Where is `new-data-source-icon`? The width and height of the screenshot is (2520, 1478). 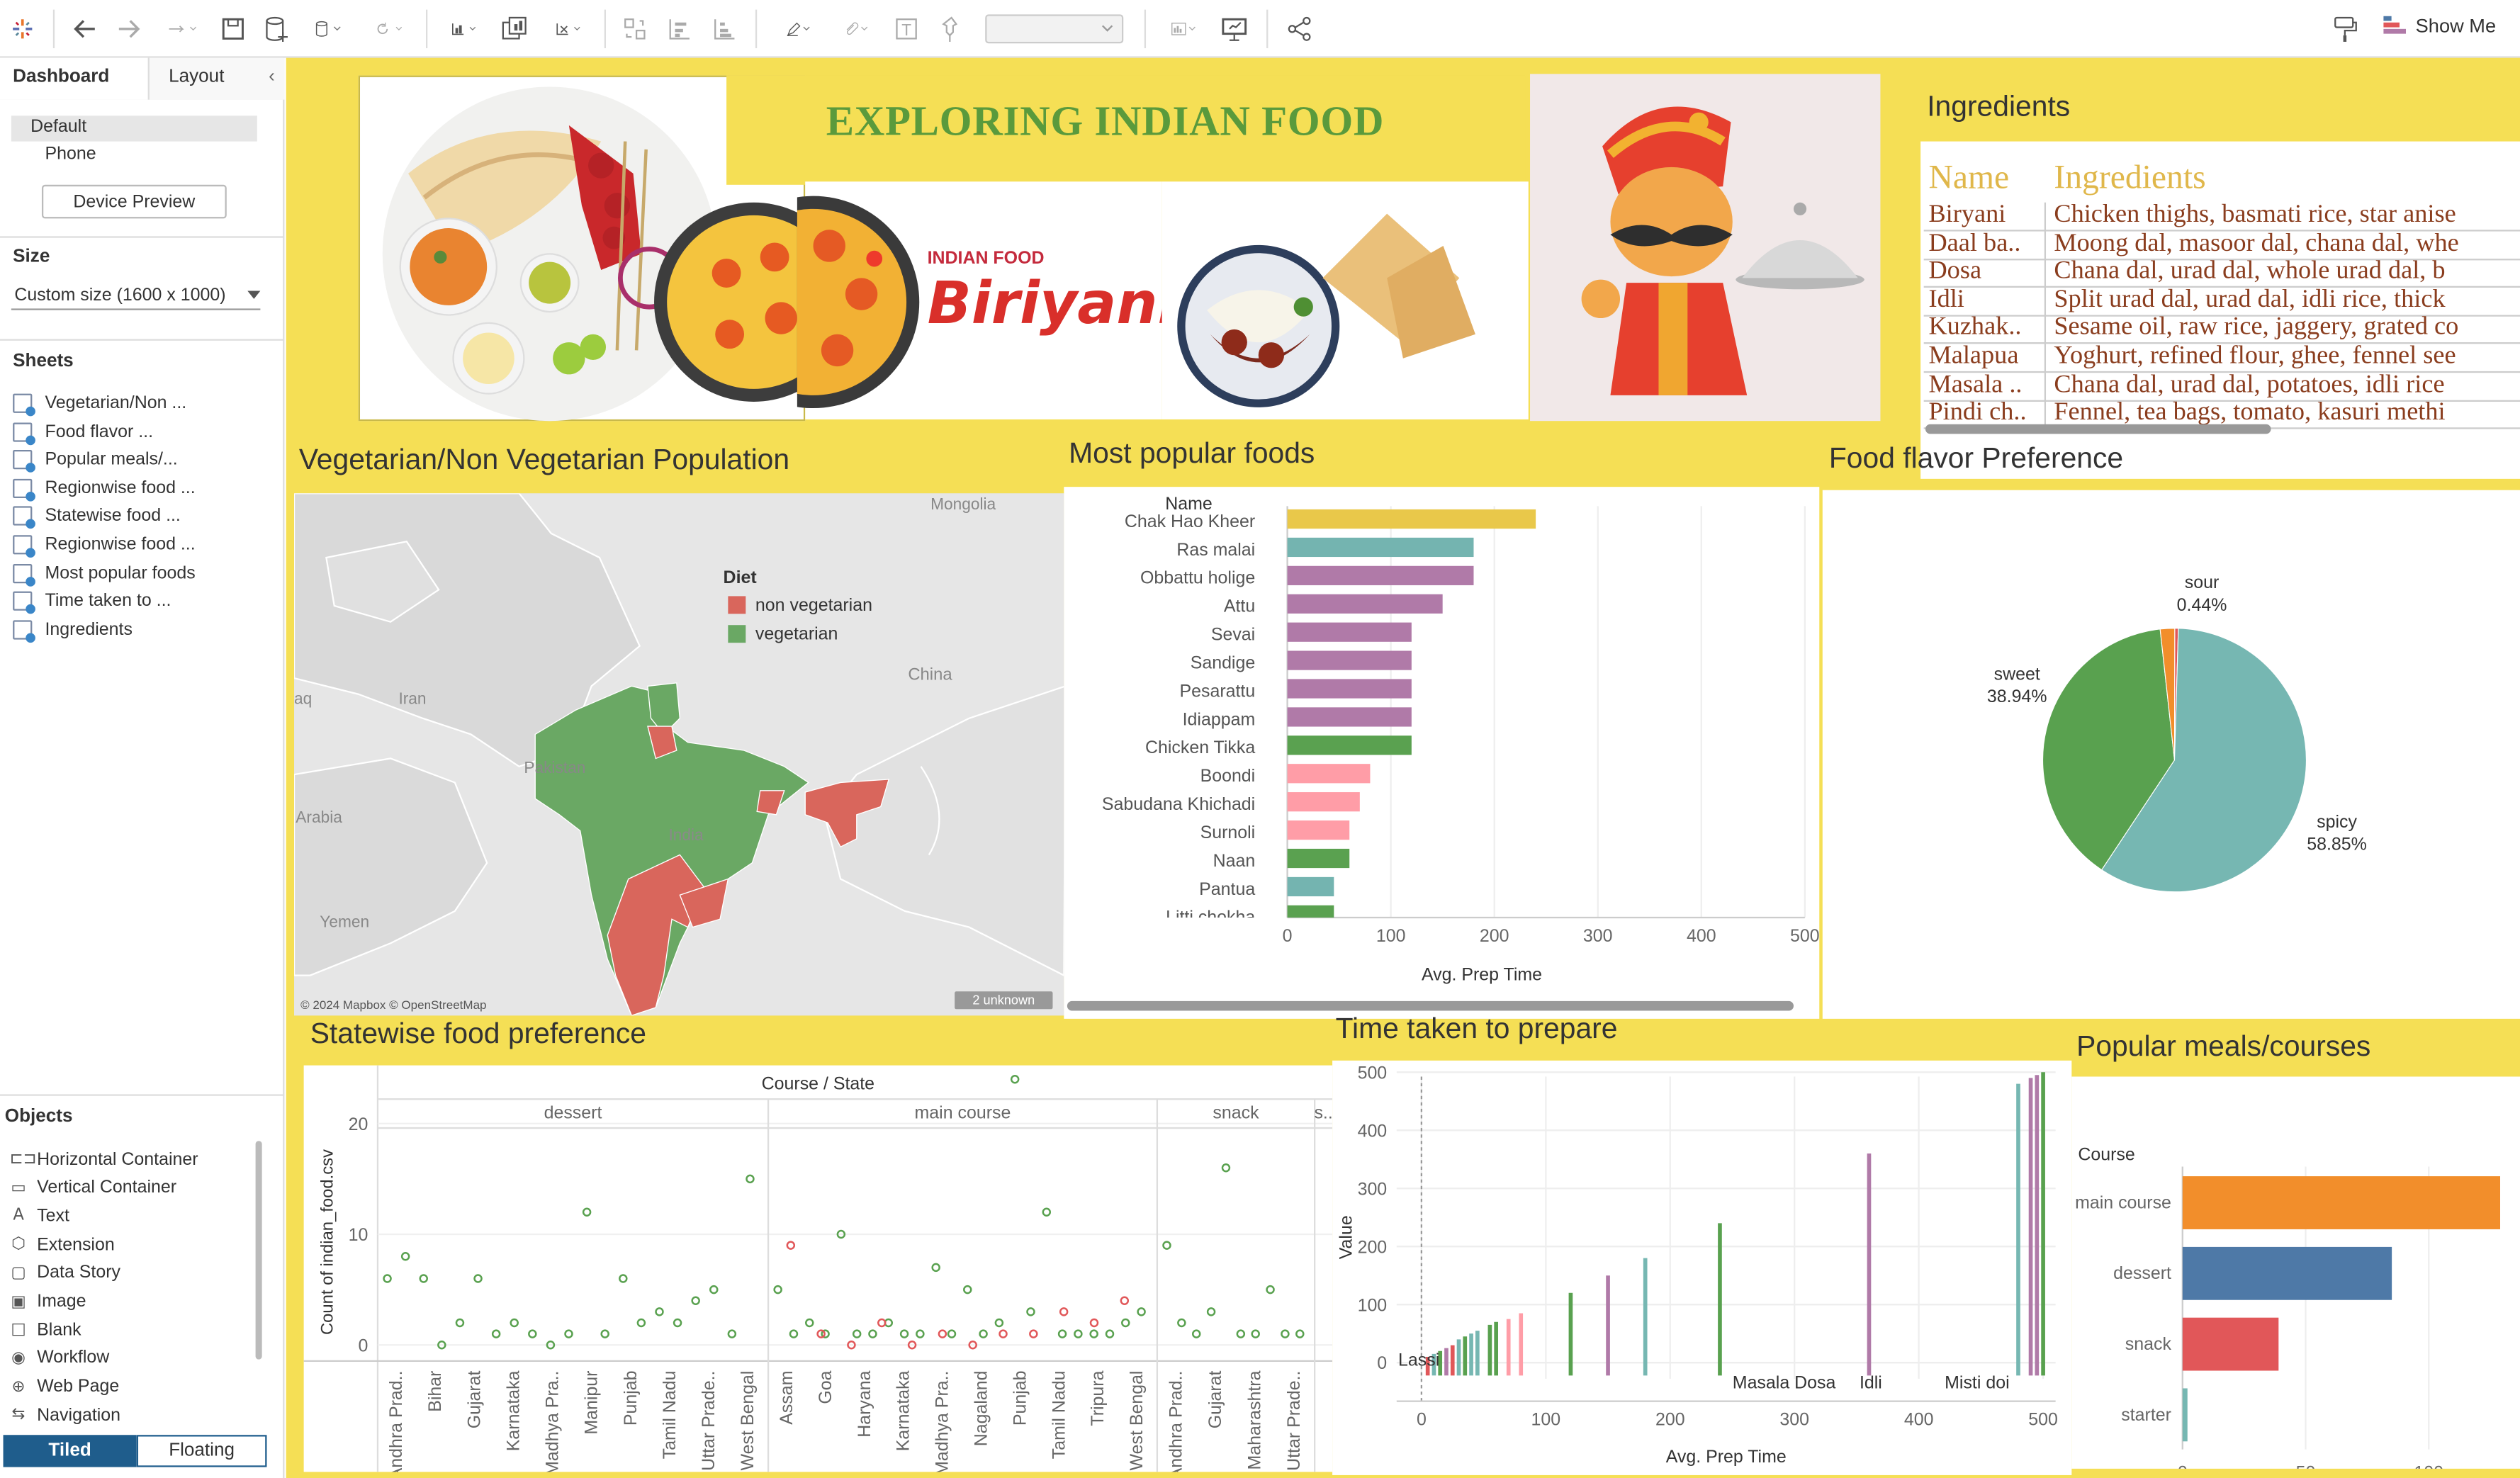 new-data-source-icon is located at coordinates (276, 29).